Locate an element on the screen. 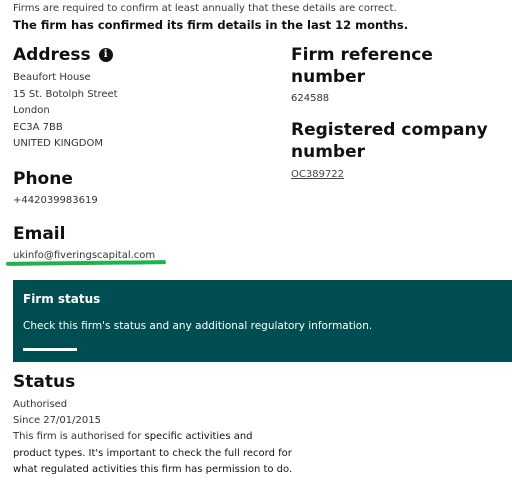 The image size is (512, 483). registered-company-heading: Registered company number is located at coordinates (401, 141).